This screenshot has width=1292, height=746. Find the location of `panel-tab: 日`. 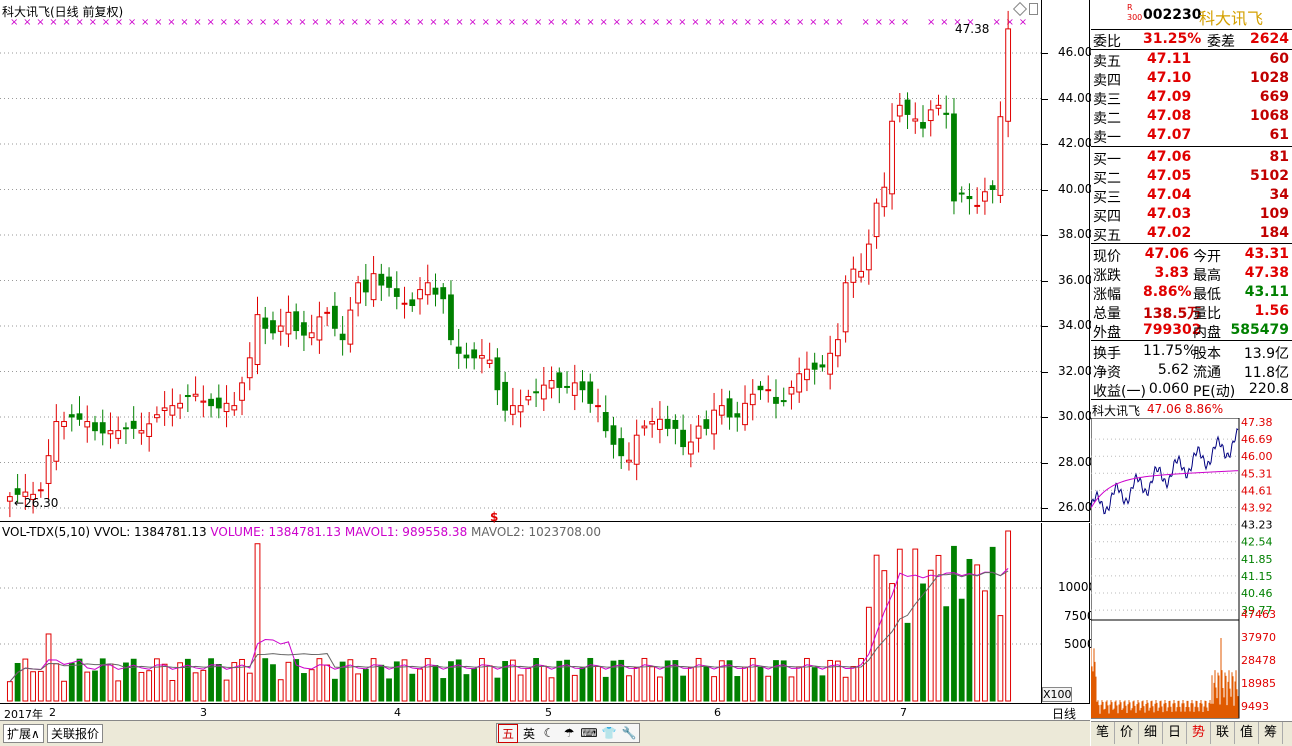

panel-tab: 日 is located at coordinates (1175, 733).